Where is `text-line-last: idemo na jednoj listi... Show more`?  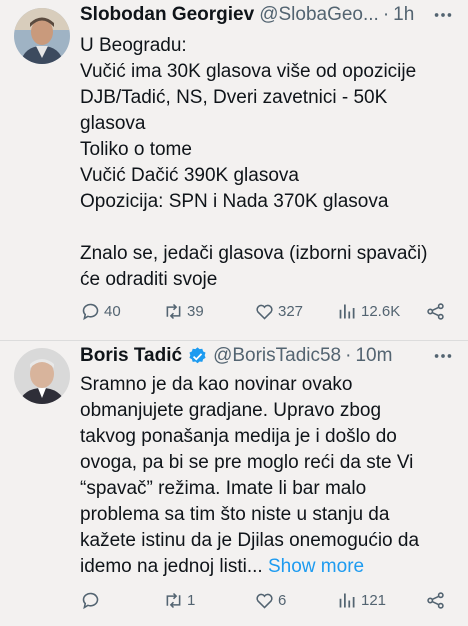
text-line-last: idemo na jednoj listi... Show more is located at coordinates (268, 567).